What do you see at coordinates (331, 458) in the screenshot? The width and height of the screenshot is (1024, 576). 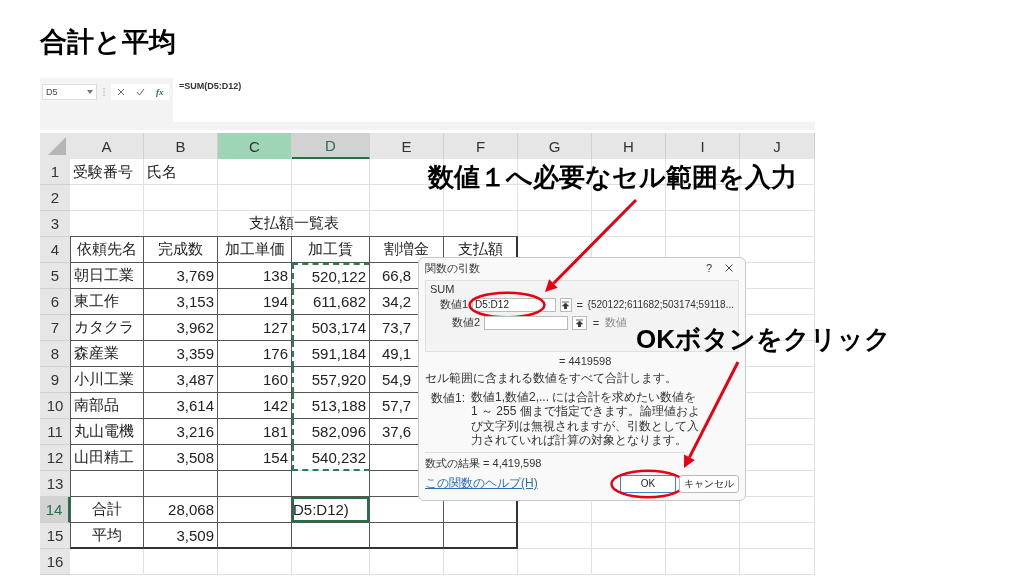 I see `table-cell: 540,232` at bounding box center [331, 458].